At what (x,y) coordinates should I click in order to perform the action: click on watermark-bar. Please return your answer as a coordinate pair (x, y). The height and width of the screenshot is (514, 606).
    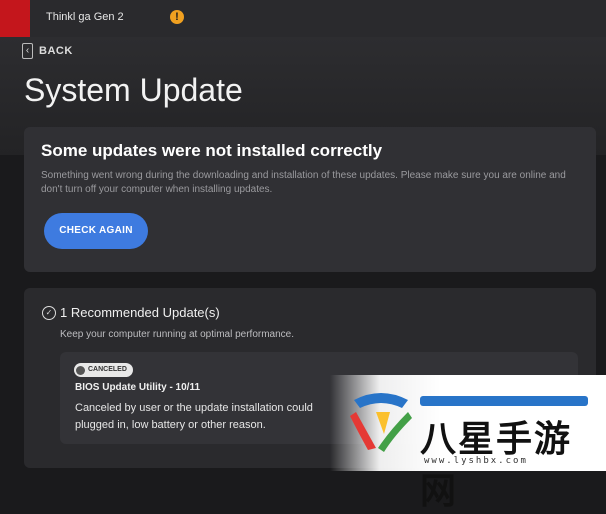
    Looking at the image, I should click on (504, 401).